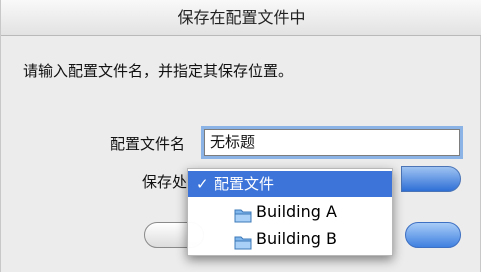 This screenshot has width=481, height=272. What do you see at coordinates (431, 179) in the screenshot?
I see `save-location-popup-arrow` at bounding box center [431, 179].